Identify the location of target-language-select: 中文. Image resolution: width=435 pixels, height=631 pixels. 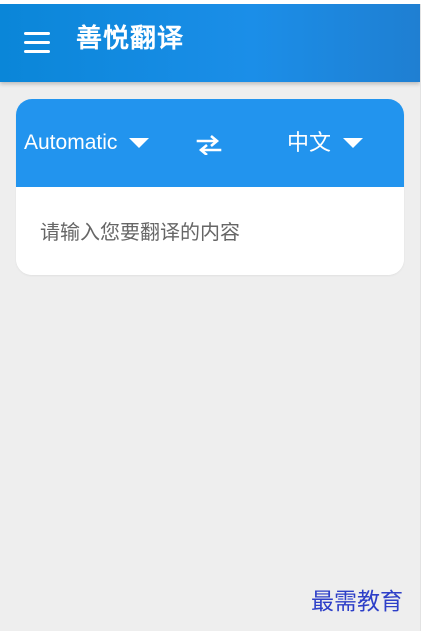
(325, 143).